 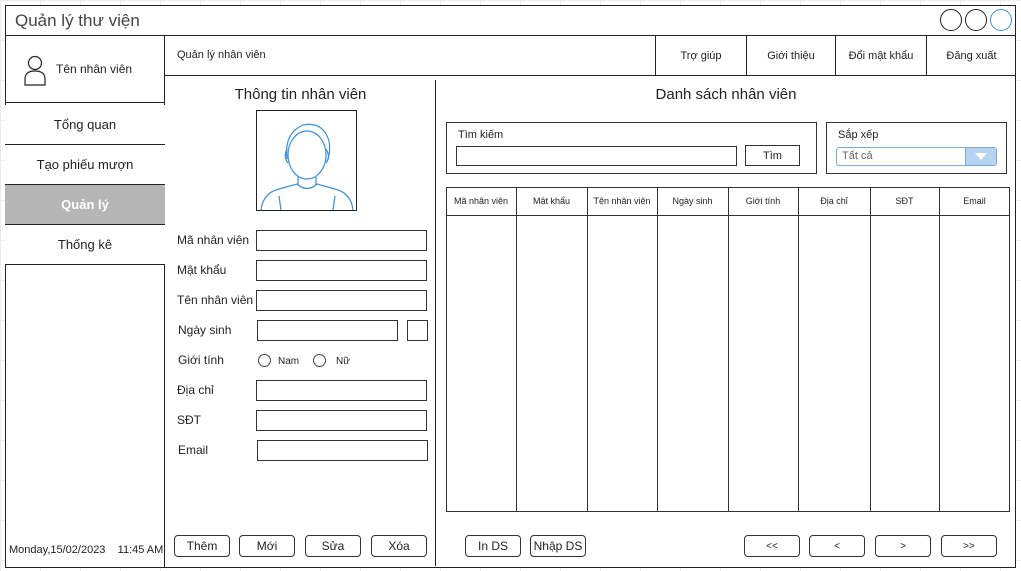 What do you see at coordinates (481, 201) in the screenshot?
I see `column-header-employee-id: Mã nhân viên` at bounding box center [481, 201].